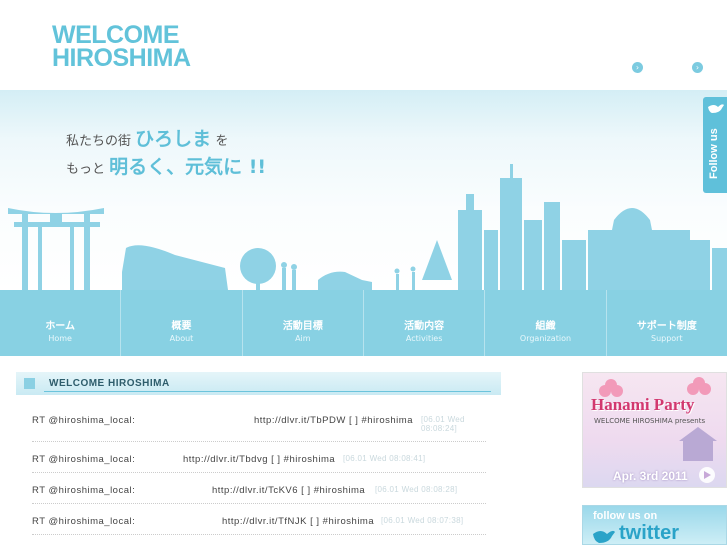 The width and height of the screenshot is (727, 545). I want to click on tweet-link: http://dlvr.it/Tbdvg [ ] #hiroshima, so click(259, 459).